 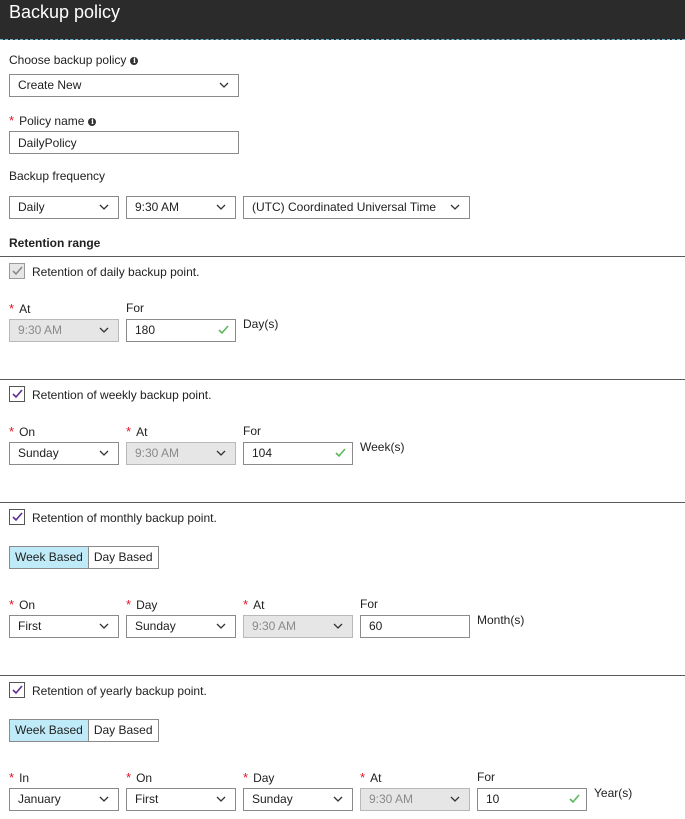 I want to click on yearly-for-value: 10, so click(x=493, y=799).